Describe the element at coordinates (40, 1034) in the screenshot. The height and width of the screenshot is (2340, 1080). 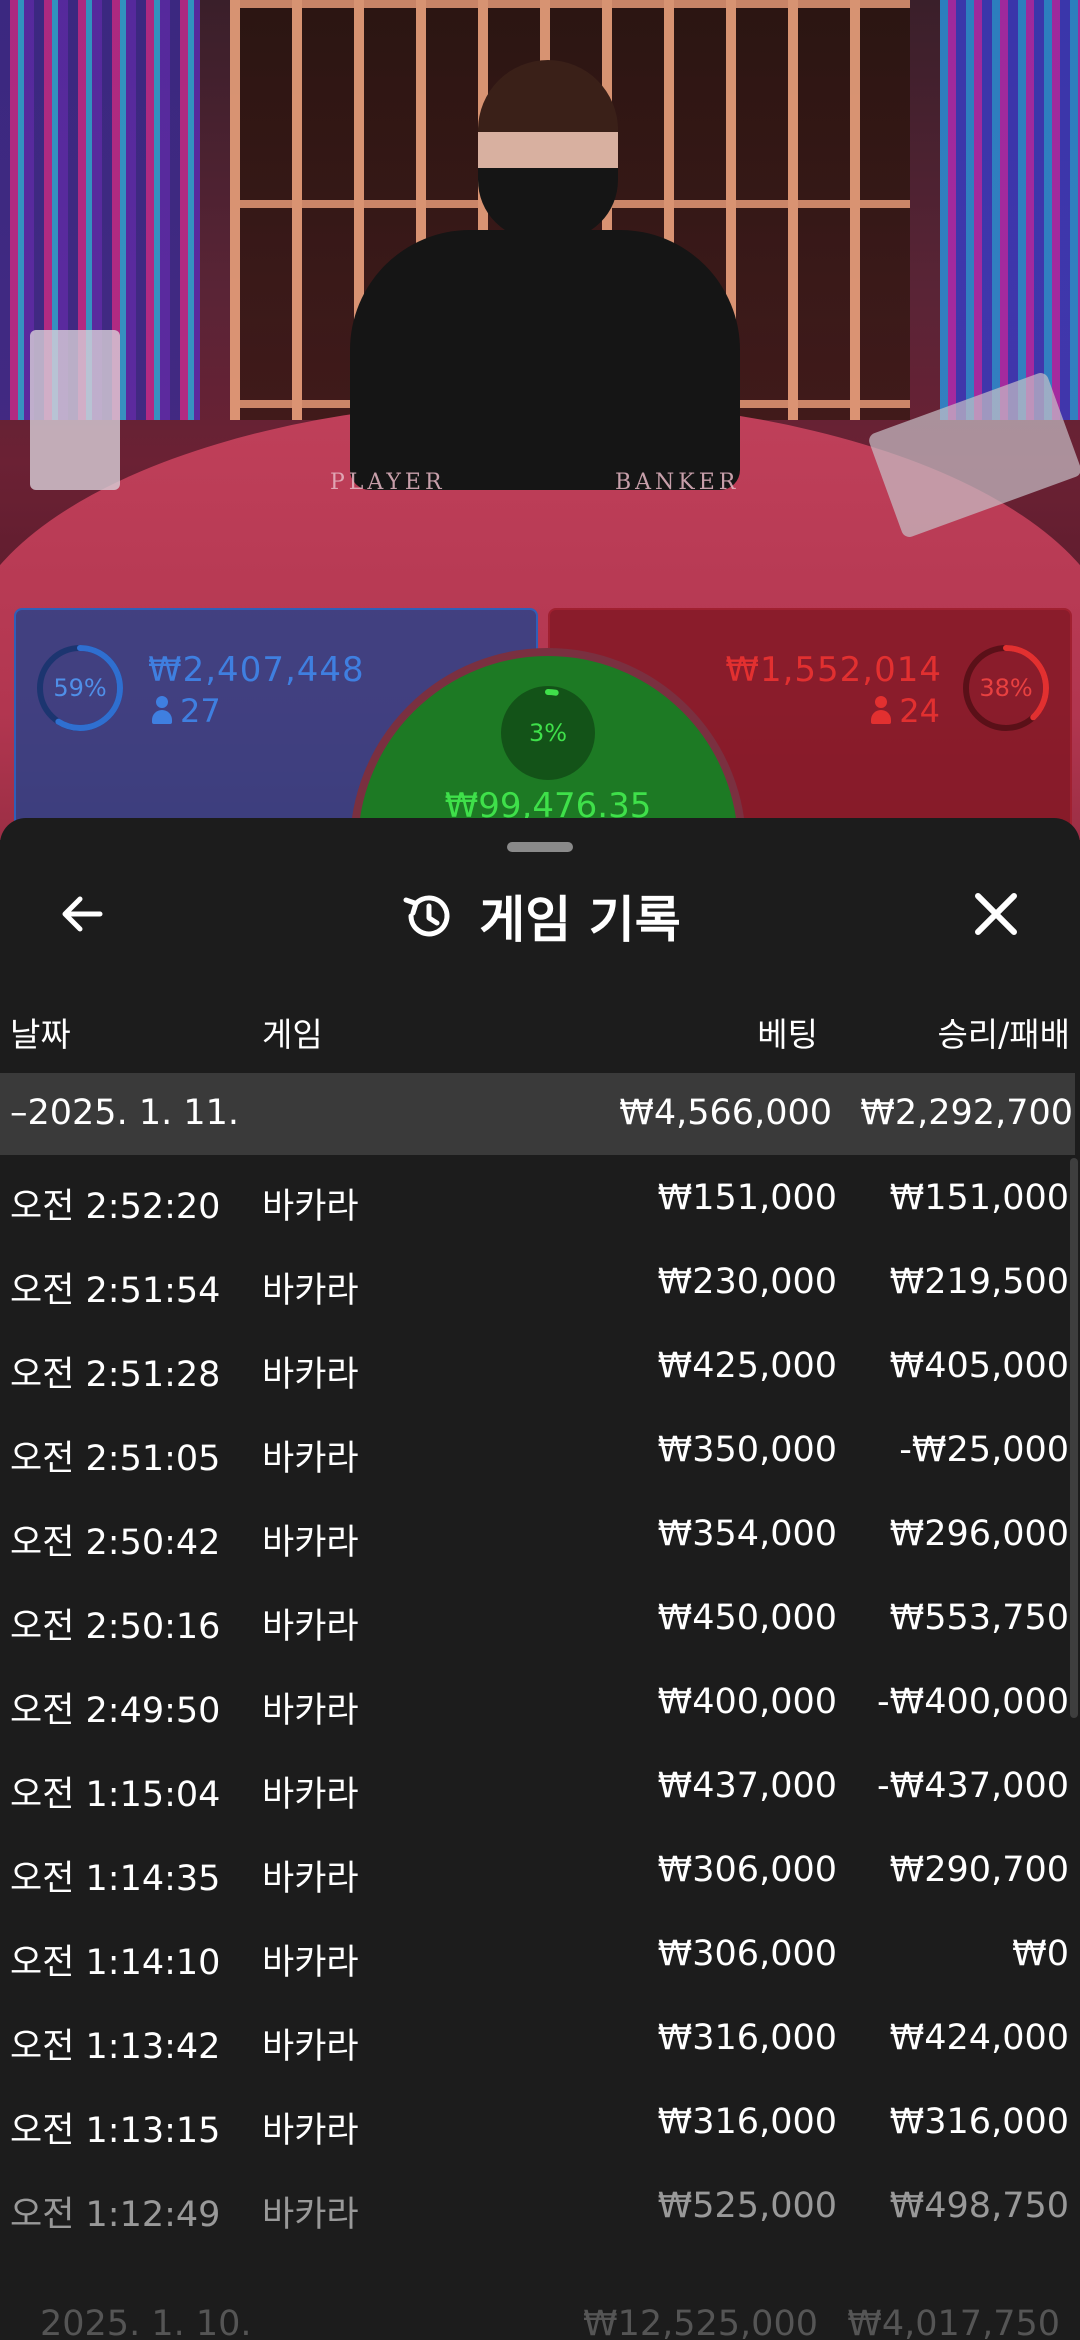
I see `column-header-date: 날짜` at that location.